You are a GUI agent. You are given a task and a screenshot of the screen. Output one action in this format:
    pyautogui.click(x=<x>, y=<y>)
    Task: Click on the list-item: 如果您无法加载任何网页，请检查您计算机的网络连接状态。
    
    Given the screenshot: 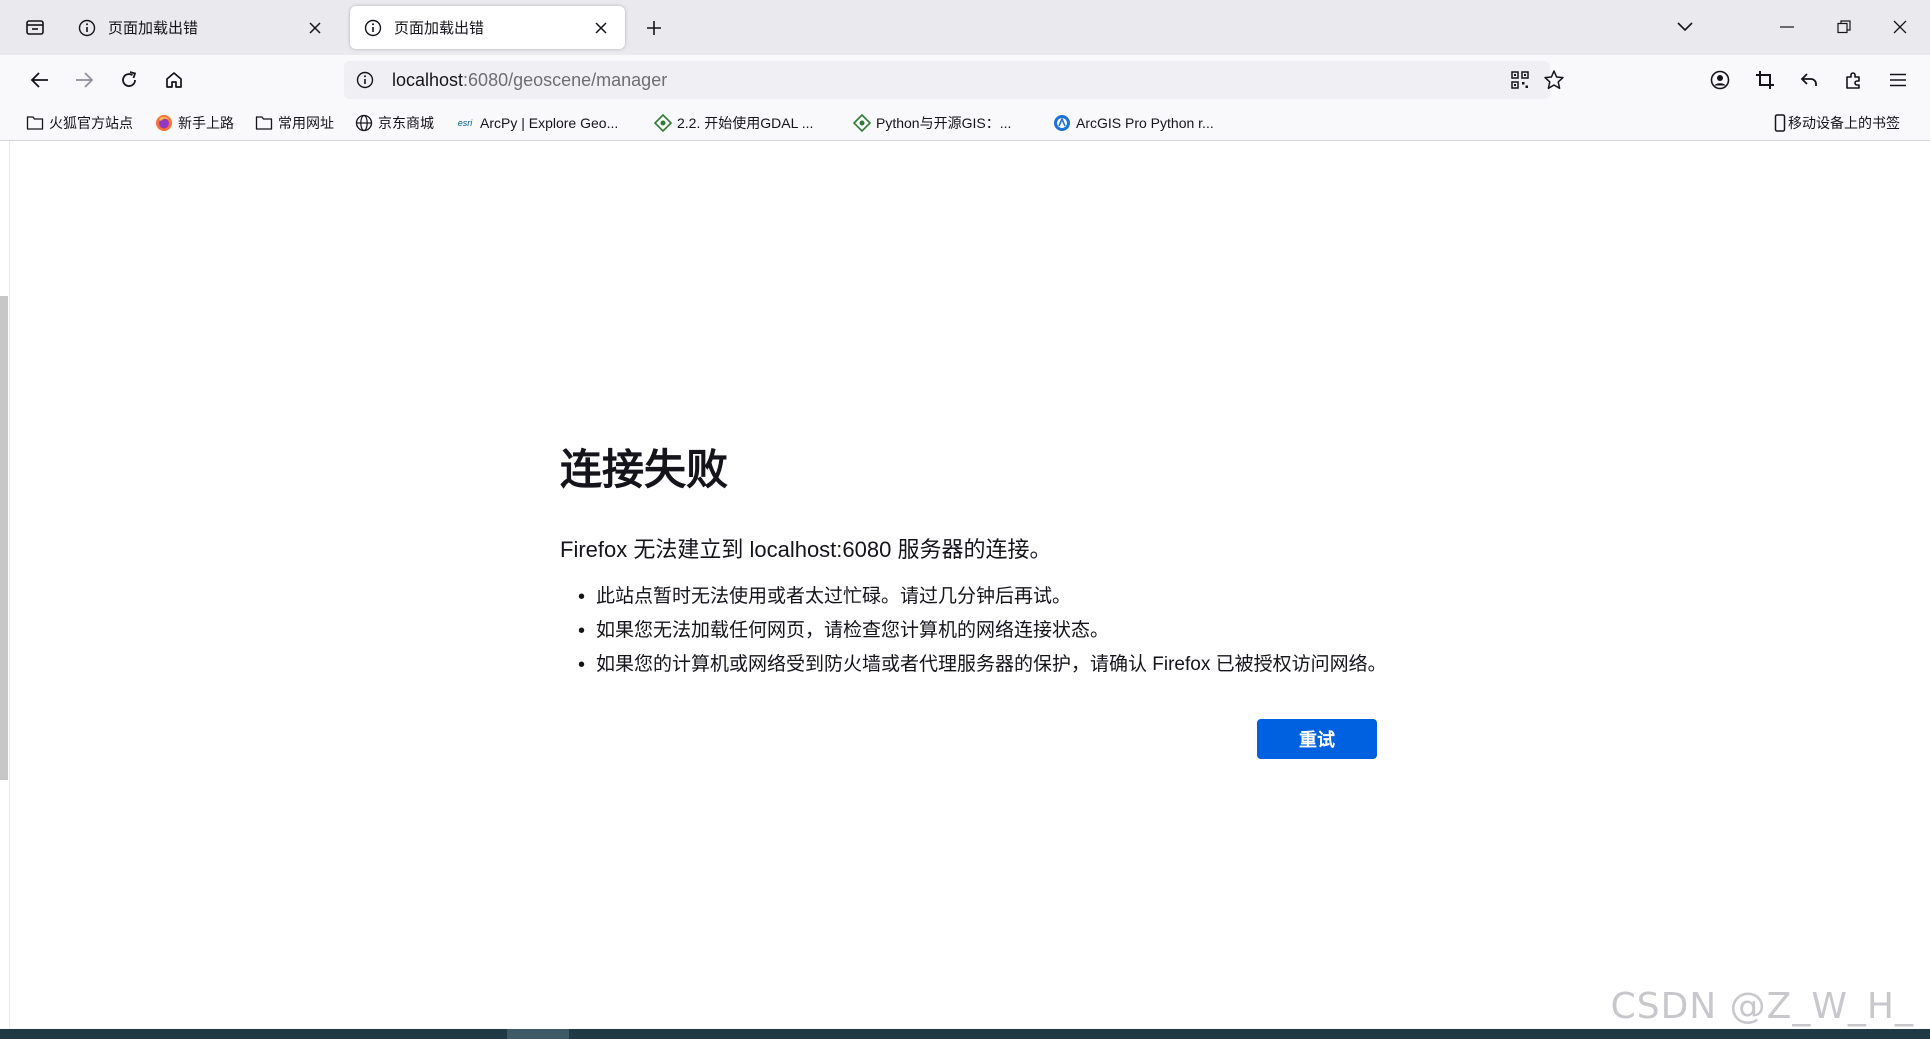 What is the action you would take?
    pyautogui.click(x=982, y=631)
    